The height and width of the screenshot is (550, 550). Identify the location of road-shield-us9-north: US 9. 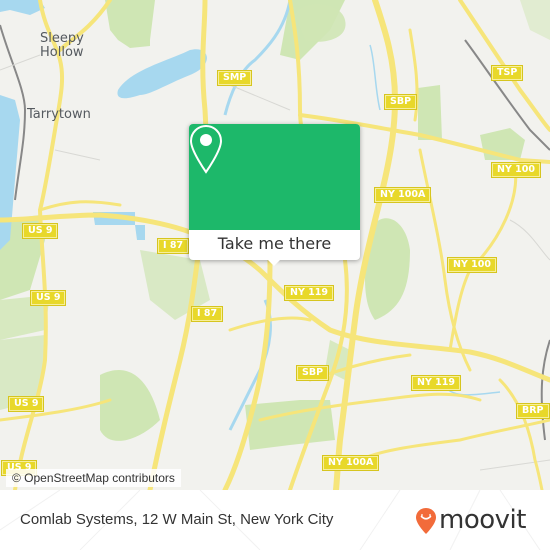
(40, 231).